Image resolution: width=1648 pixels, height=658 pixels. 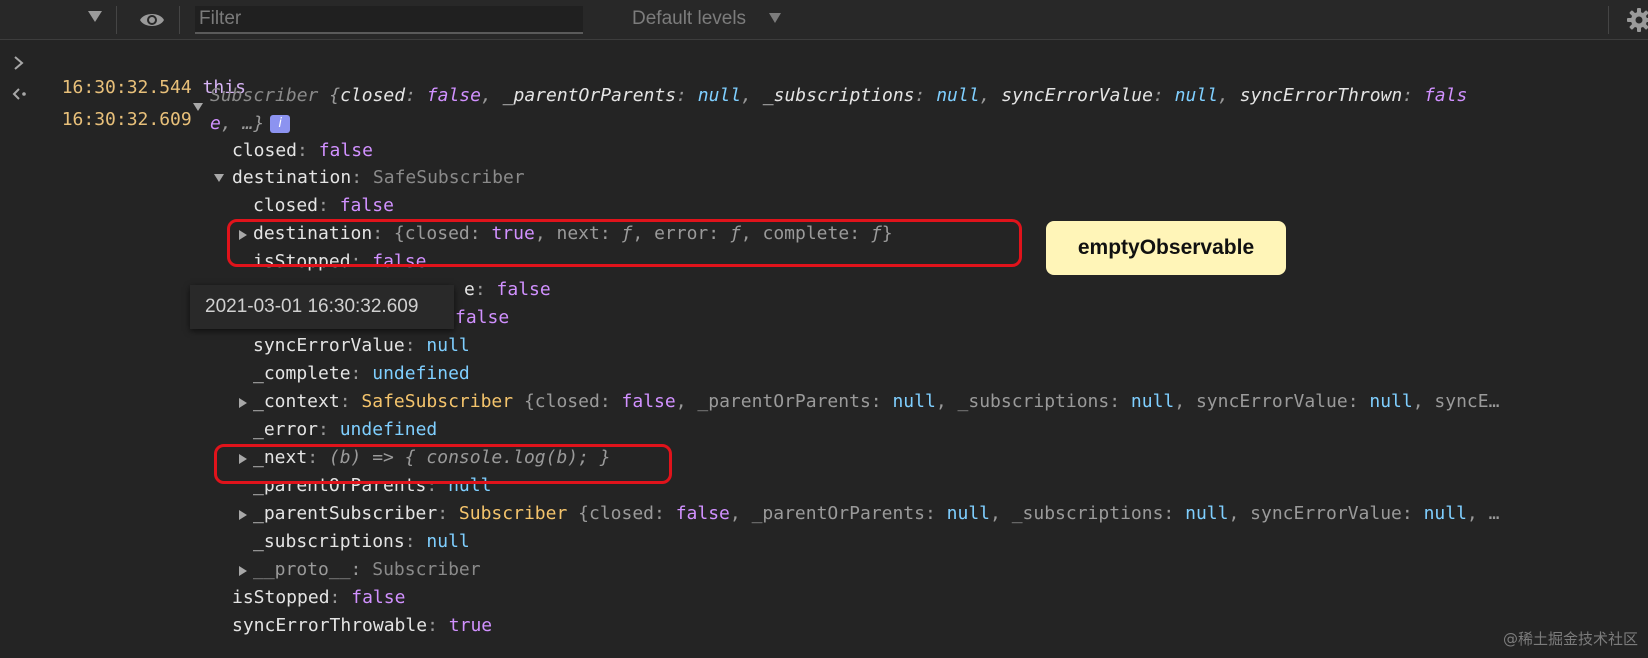 What do you see at coordinates (361, 346) in the screenshot?
I see `tree-row: syncErrorValue: null` at bounding box center [361, 346].